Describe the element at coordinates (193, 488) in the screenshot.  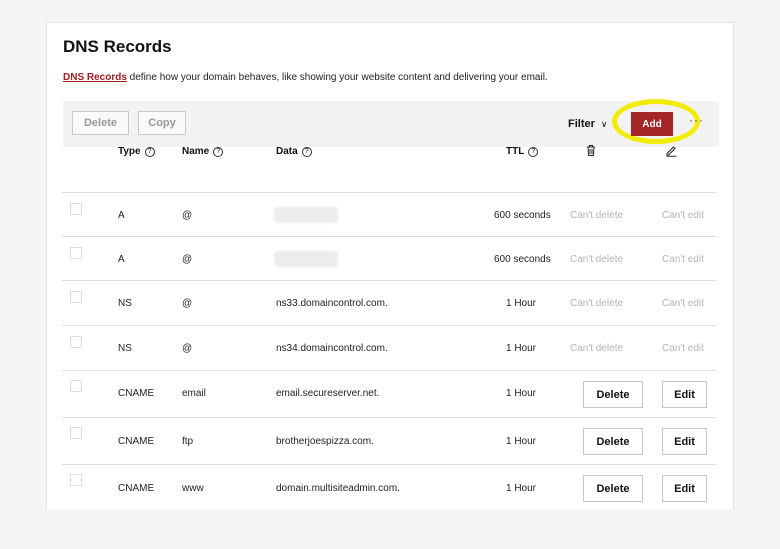
I see `record-name: www` at that location.